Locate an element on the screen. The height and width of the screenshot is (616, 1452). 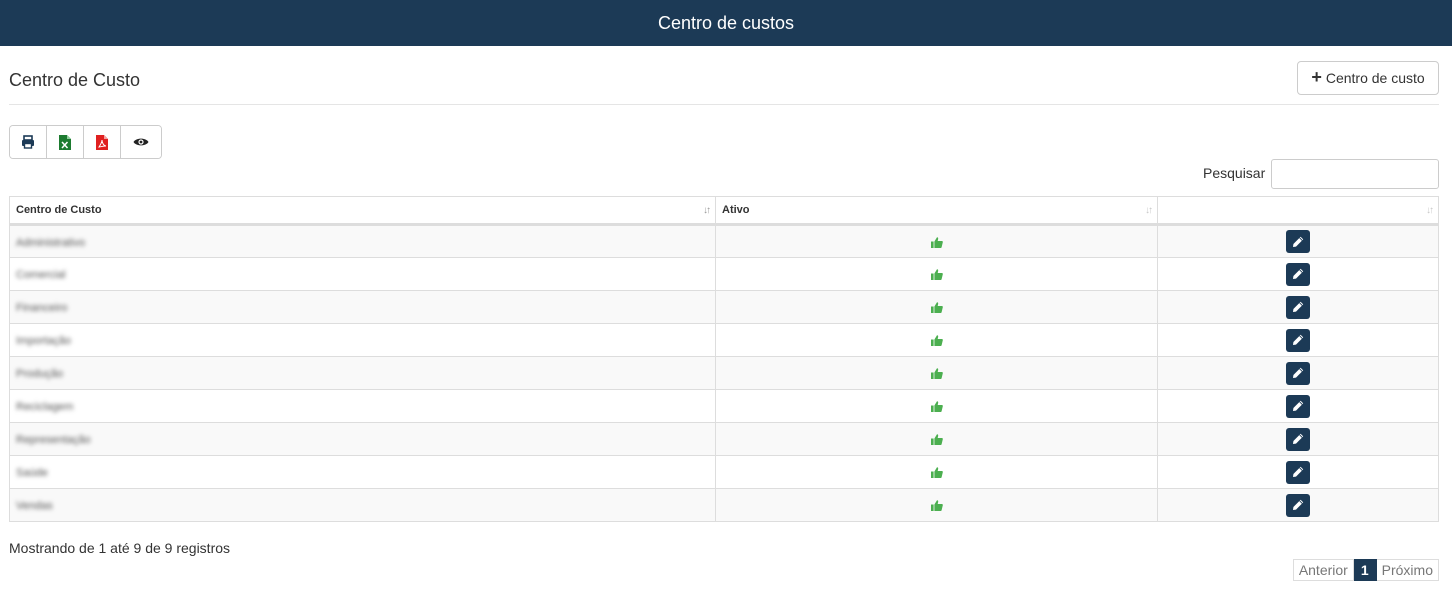
page-title: Centro de Custo is located at coordinates (75, 80).